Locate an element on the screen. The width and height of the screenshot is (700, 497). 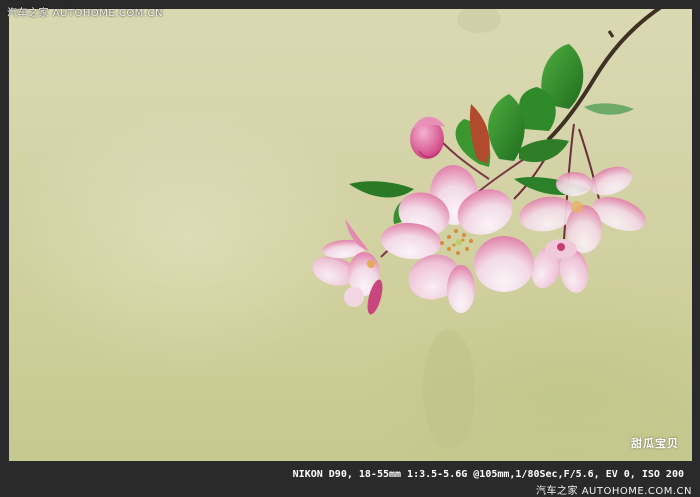
flower-bud is located at coordinates (427, 137).